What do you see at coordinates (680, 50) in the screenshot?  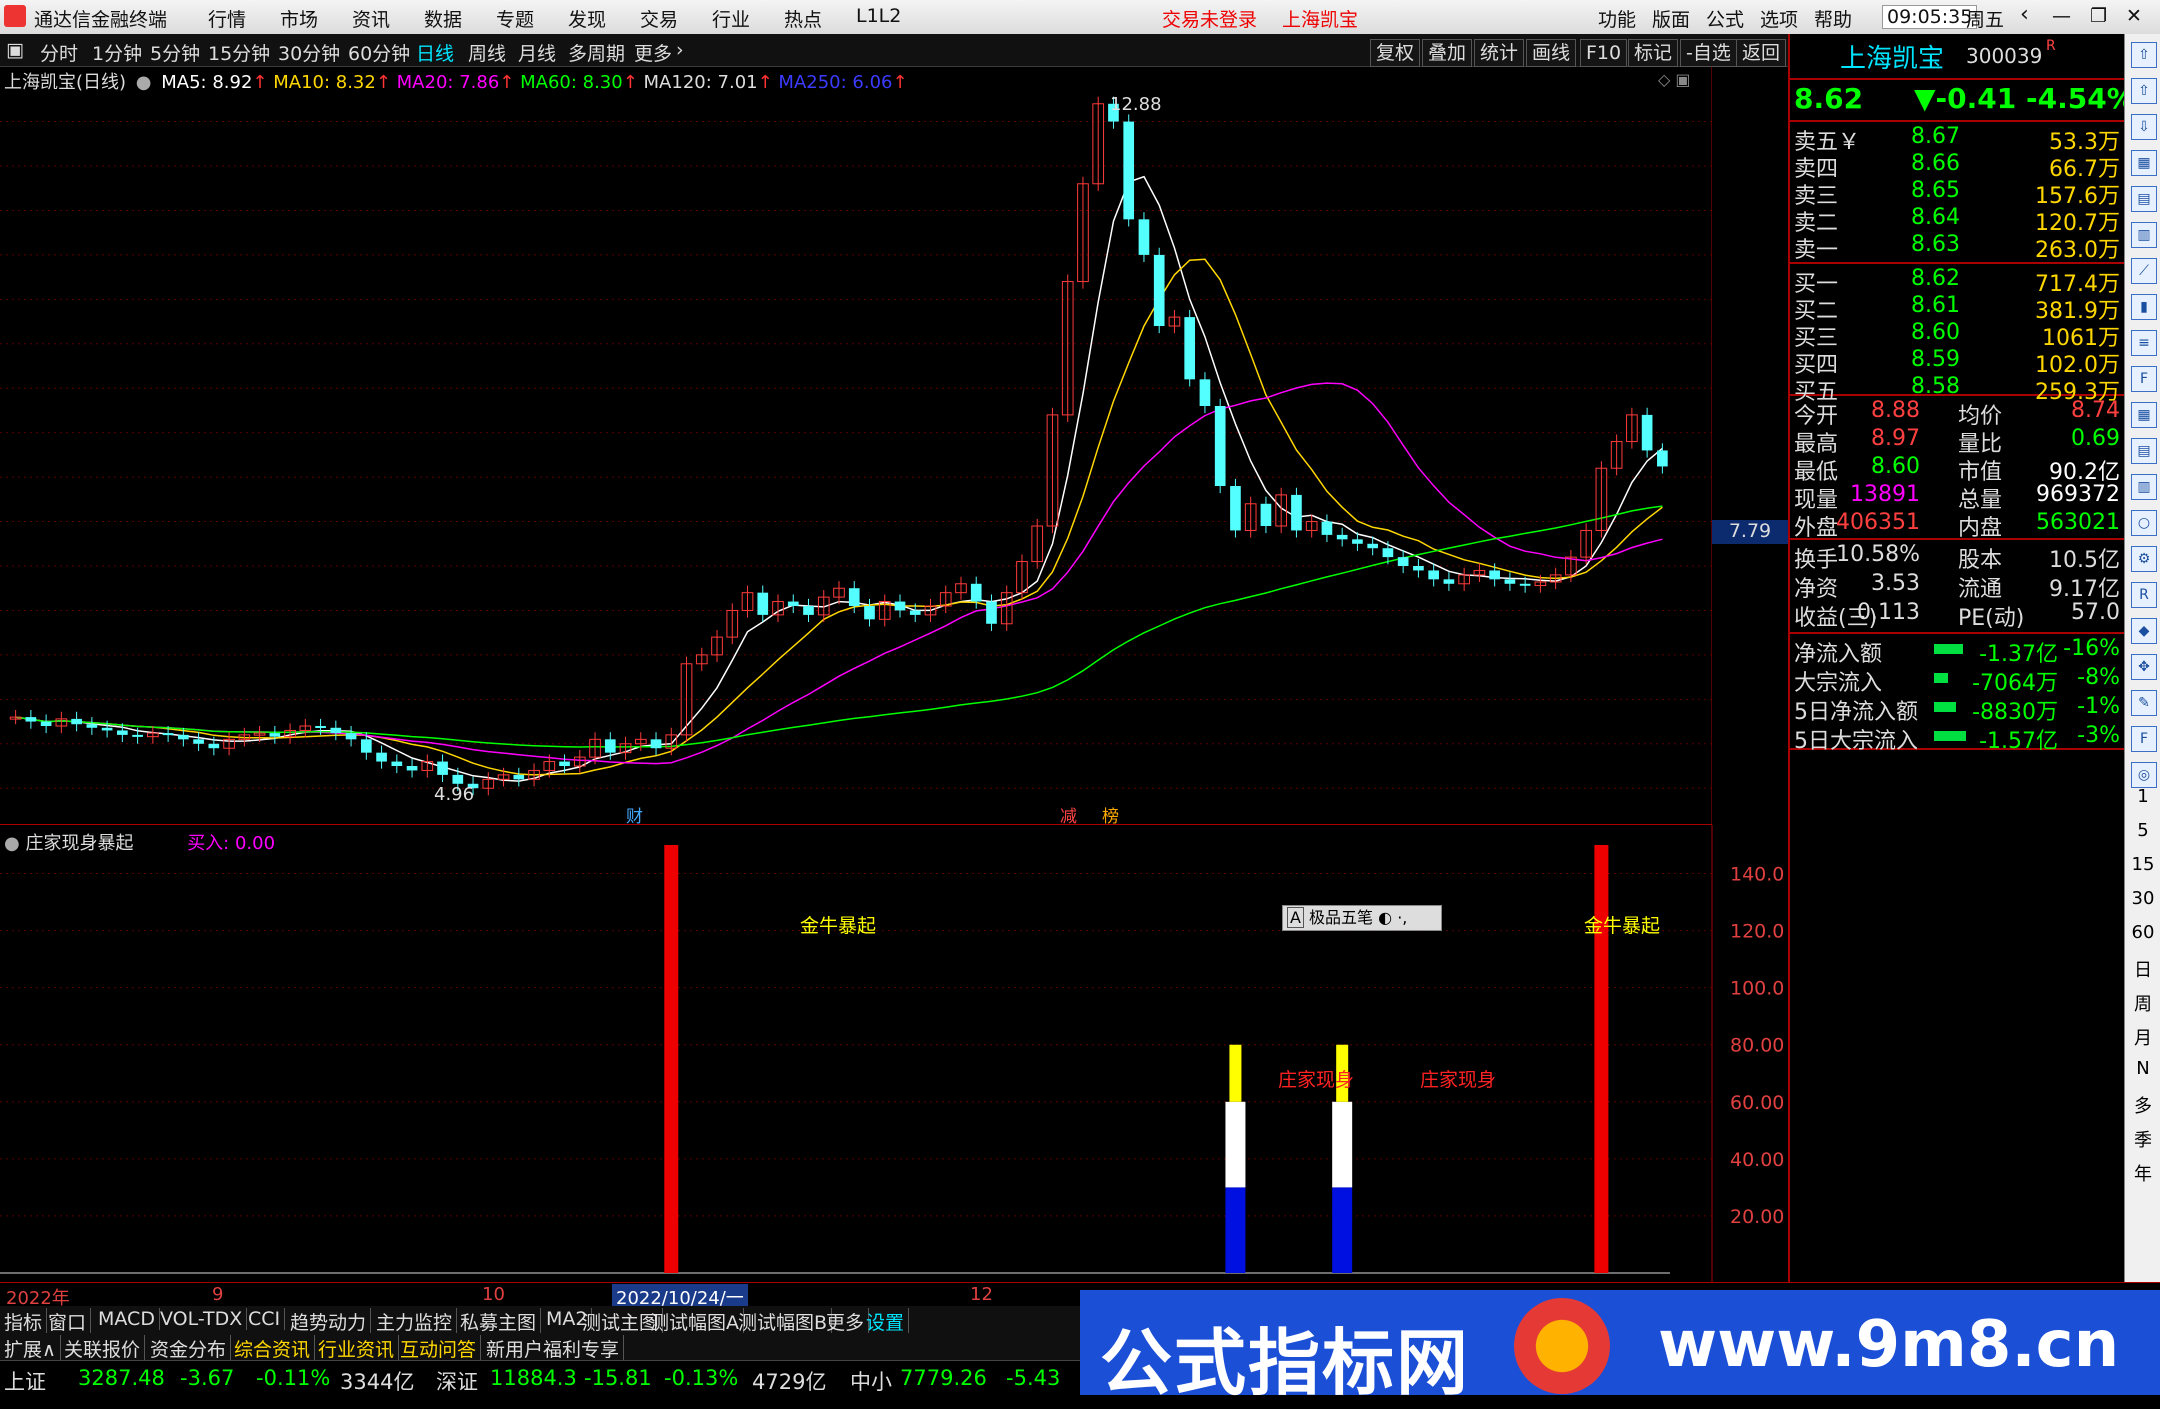 I see `chevron-right-icon: ›` at bounding box center [680, 50].